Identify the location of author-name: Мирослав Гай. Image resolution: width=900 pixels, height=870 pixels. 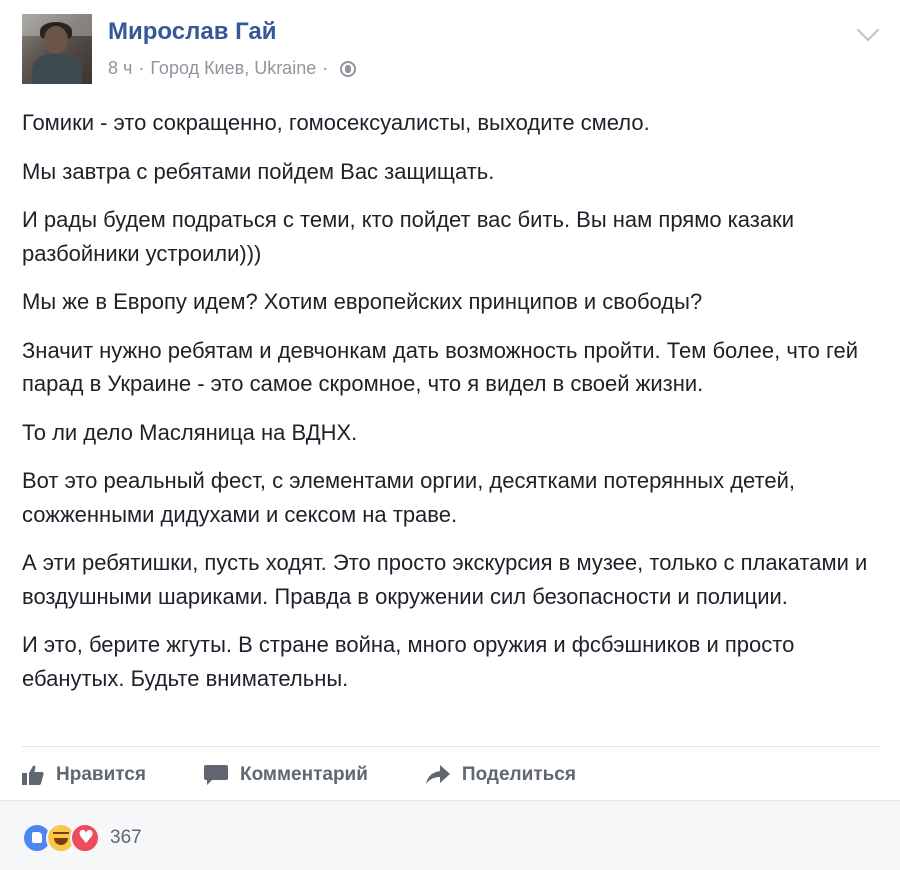
(192, 32).